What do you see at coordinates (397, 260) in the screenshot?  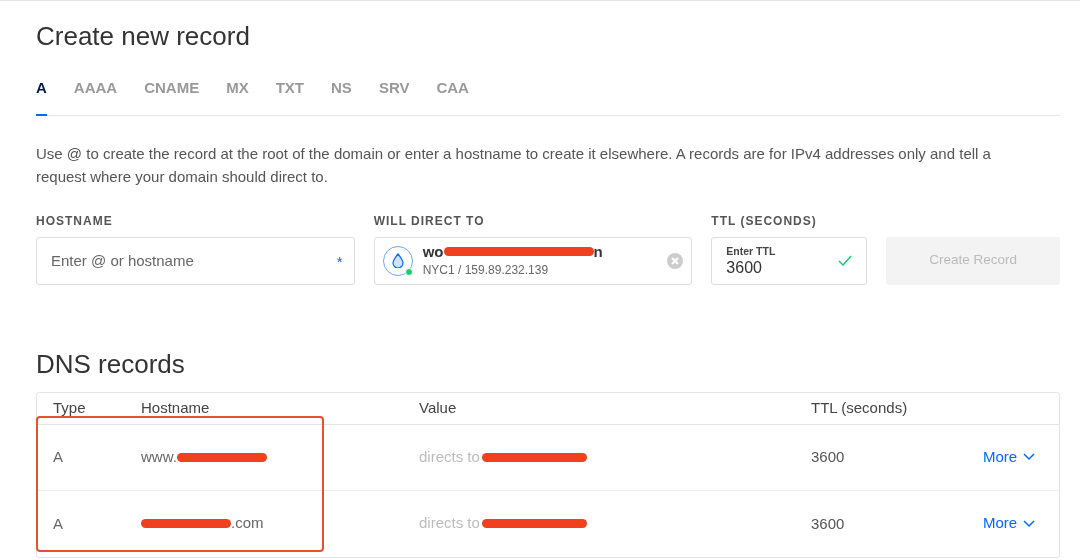 I see `droplet-icon` at bounding box center [397, 260].